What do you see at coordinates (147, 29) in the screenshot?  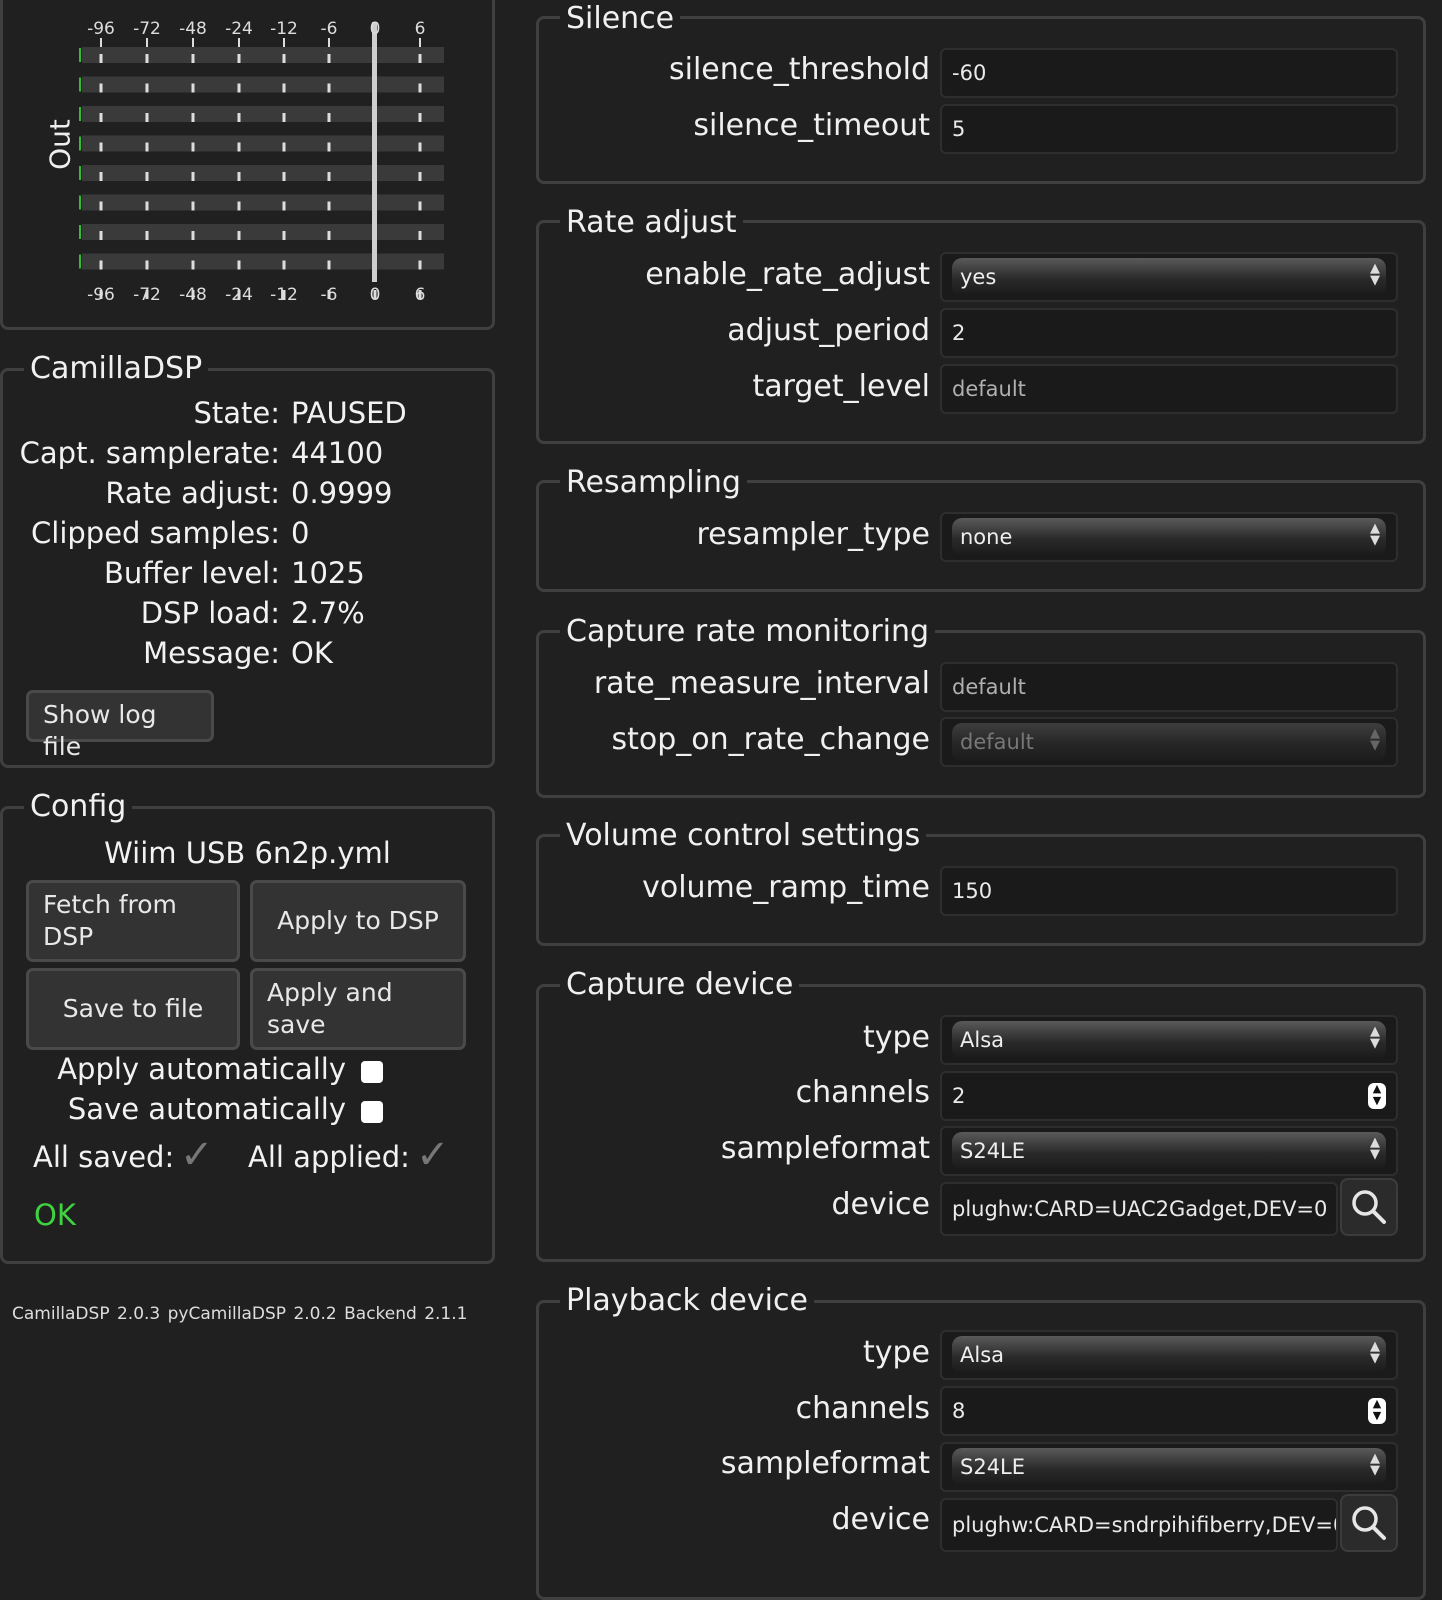 I see `scale-label: -72` at bounding box center [147, 29].